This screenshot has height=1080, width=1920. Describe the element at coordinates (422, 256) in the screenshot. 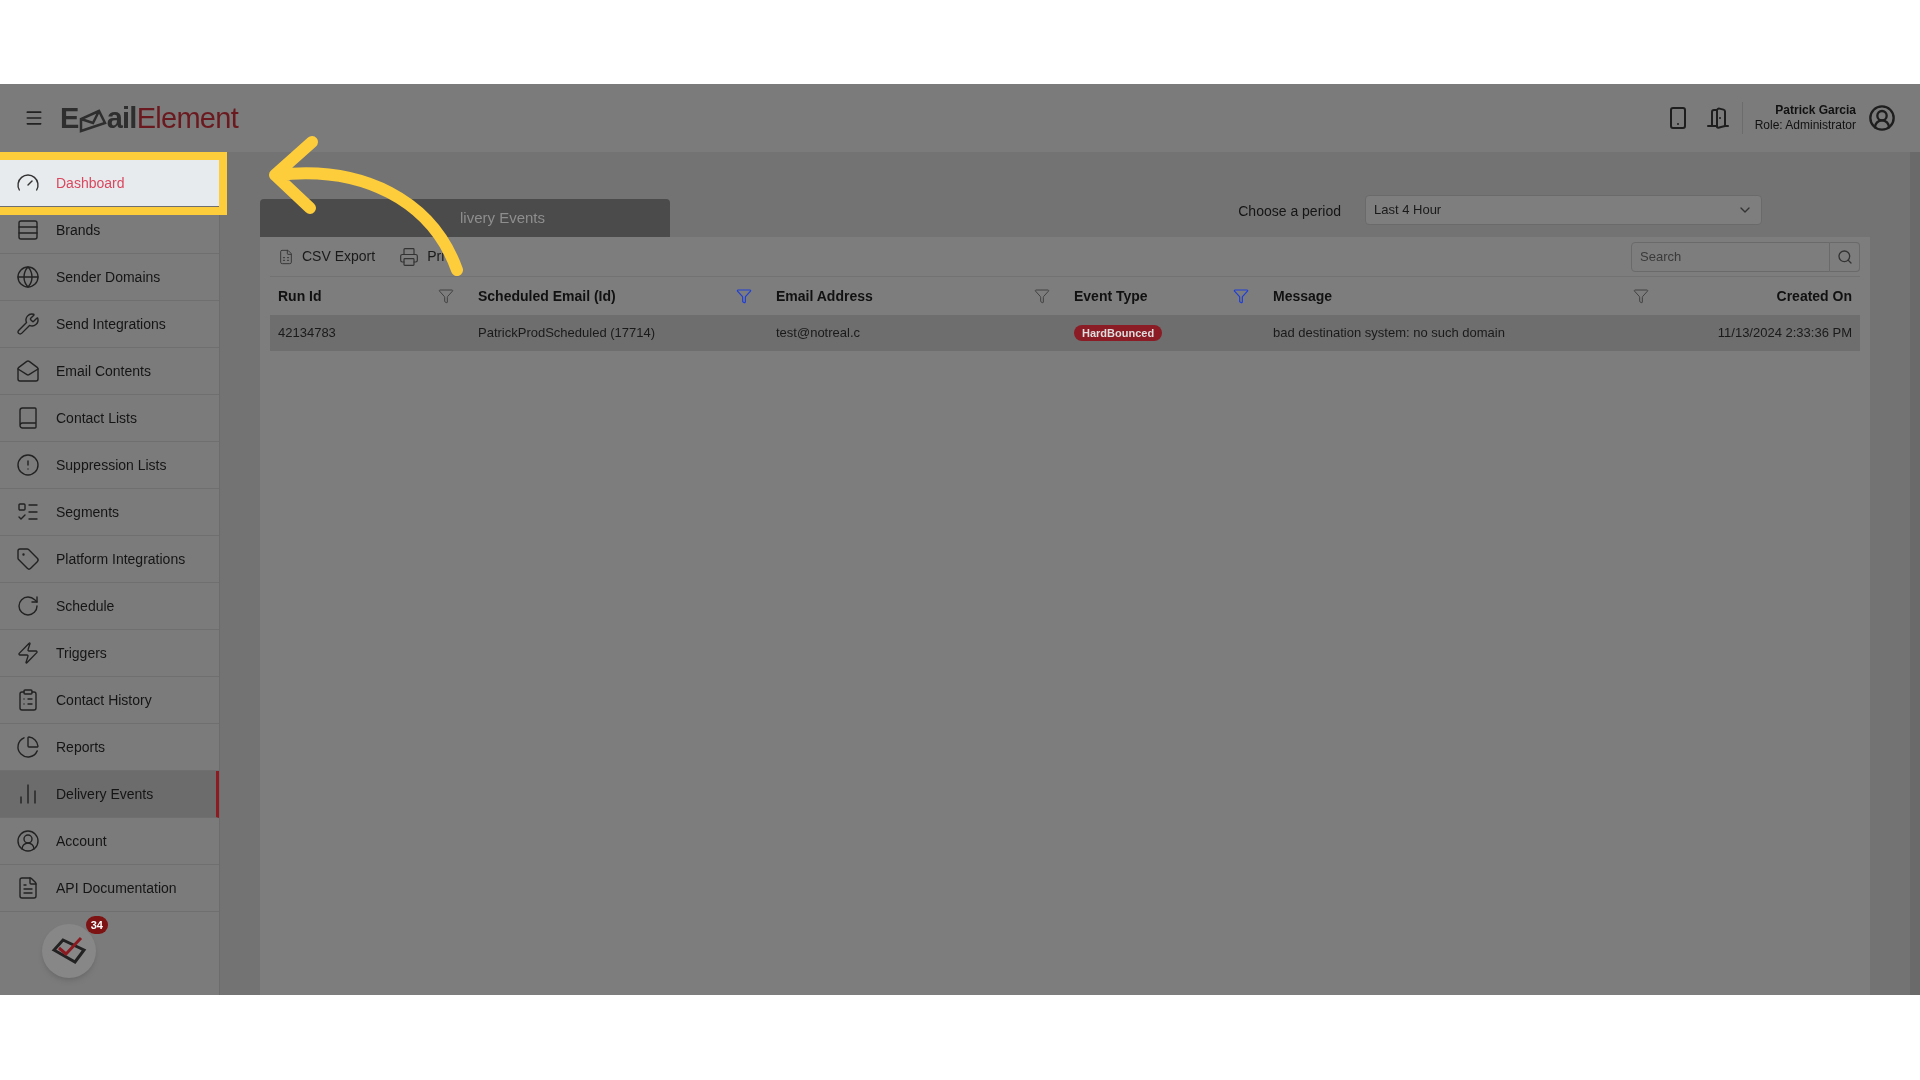

I see `print-button: Pri` at that location.